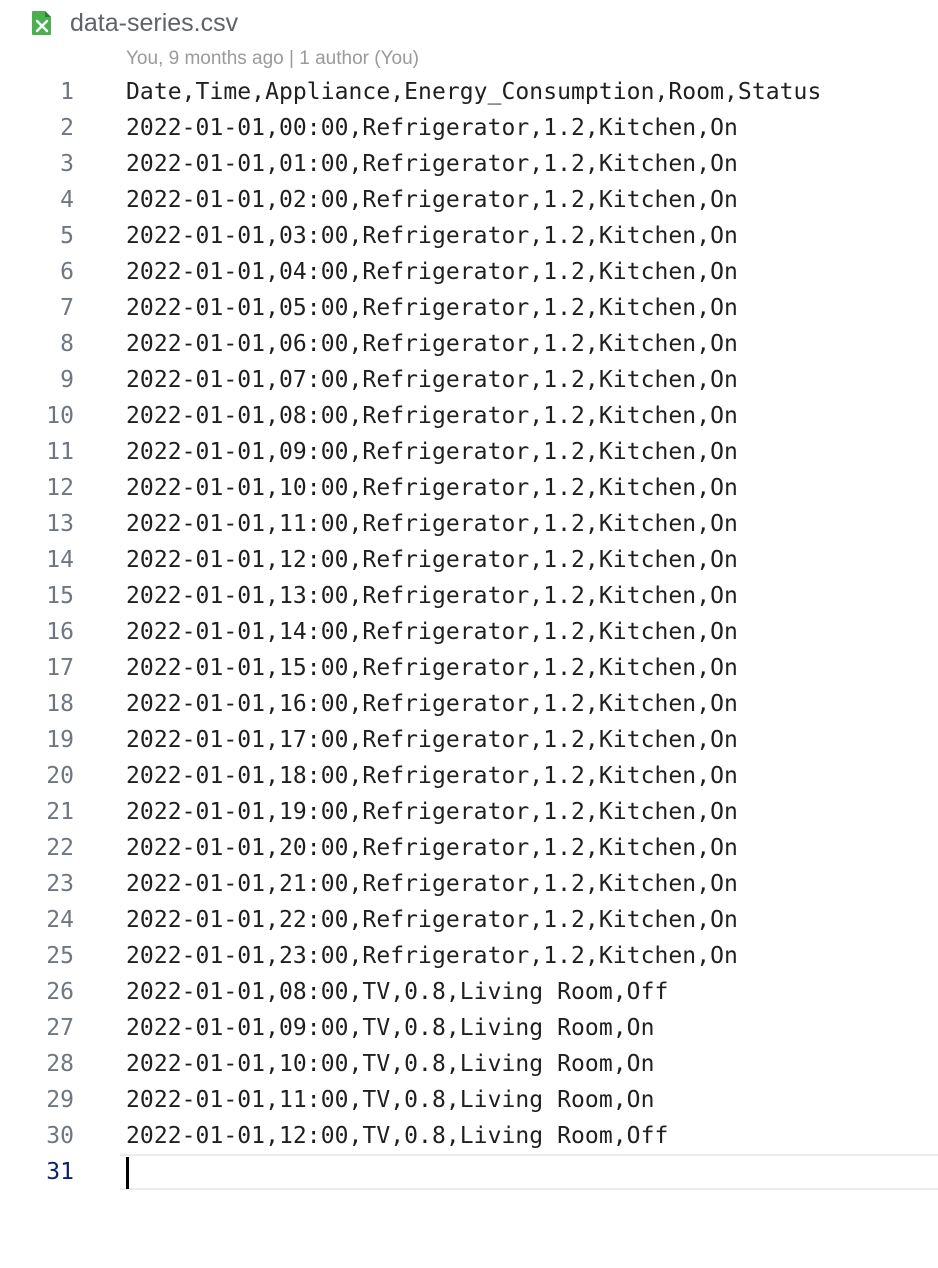  What do you see at coordinates (60, 416) in the screenshot?
I see `line-number: 10` at bounding box center [60, 416].